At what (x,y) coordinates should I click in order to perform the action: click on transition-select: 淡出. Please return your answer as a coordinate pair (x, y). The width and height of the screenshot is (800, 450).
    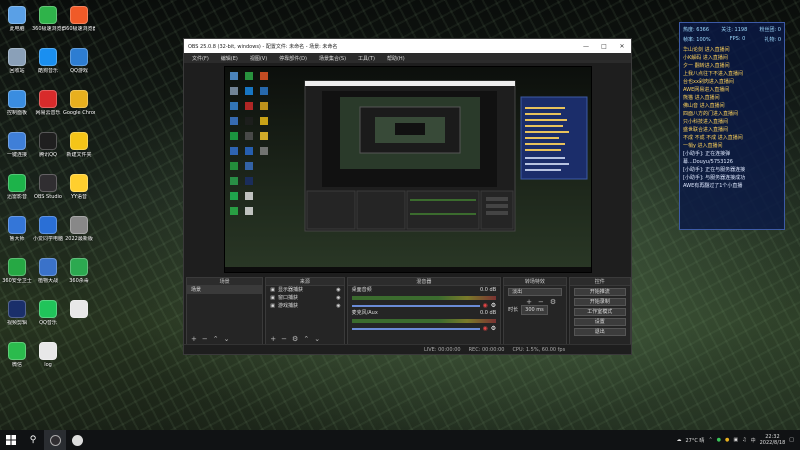
    Looking at the image, I should click on (535, 292).